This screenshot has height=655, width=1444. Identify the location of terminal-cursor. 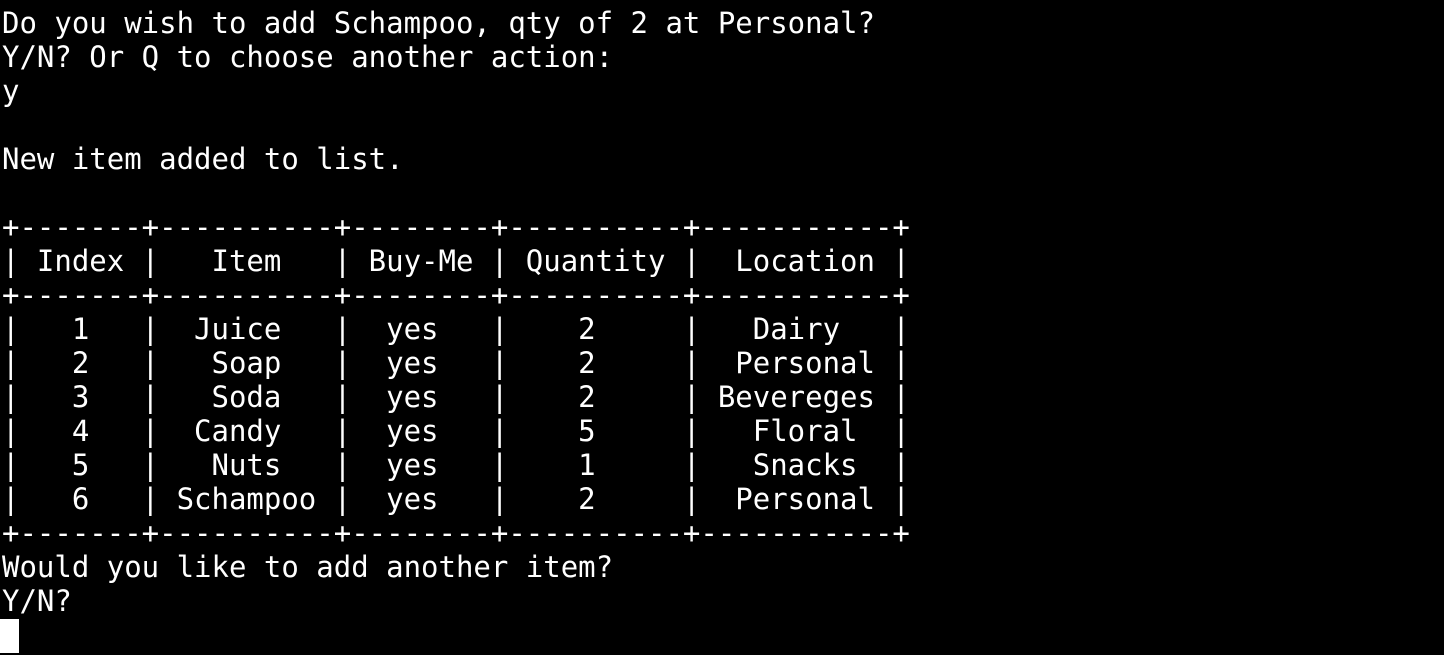
(9, 636).